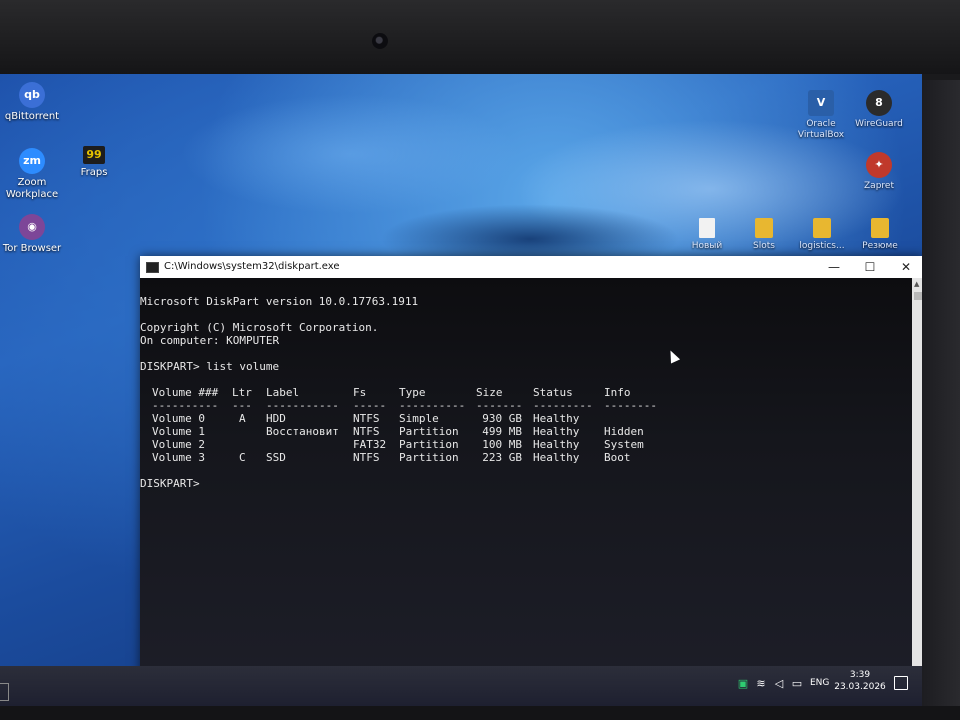 This screenshot has height=720, width=960. What do you see at coordinates (624, 444) in the screenshot?
I see `table-cell: System` at bounding box center [624, 444].